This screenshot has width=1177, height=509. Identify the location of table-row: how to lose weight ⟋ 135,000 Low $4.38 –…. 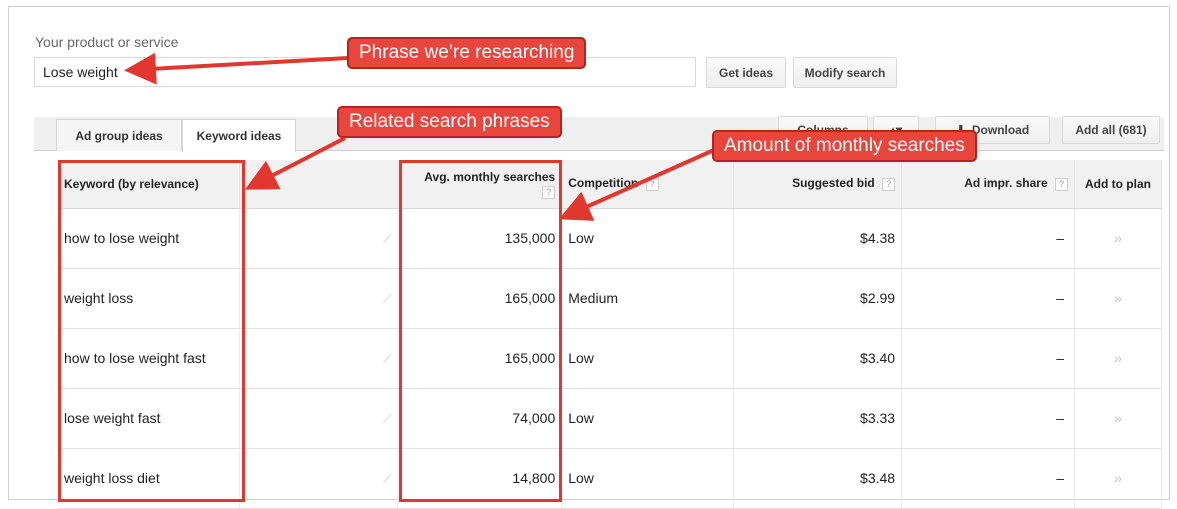
(610, 238).